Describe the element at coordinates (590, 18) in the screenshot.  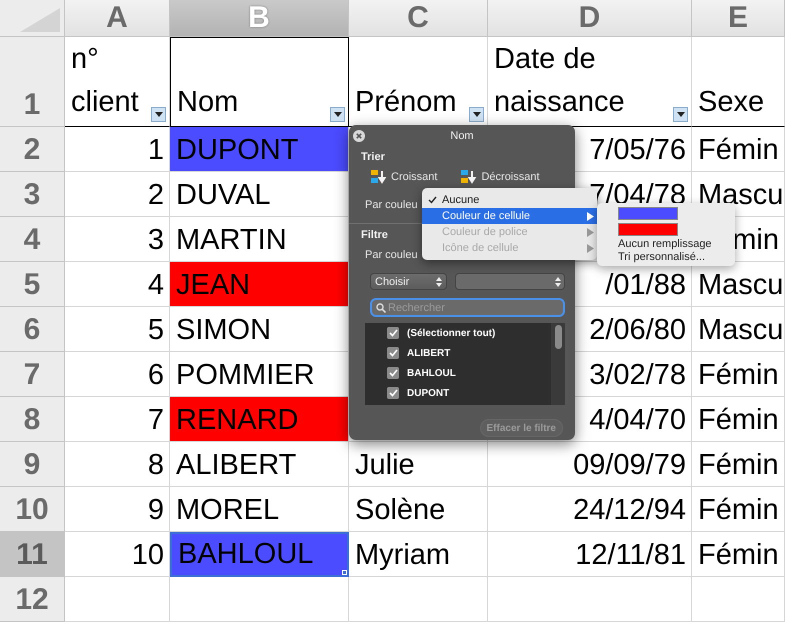
I see `column-header: D` at that location.